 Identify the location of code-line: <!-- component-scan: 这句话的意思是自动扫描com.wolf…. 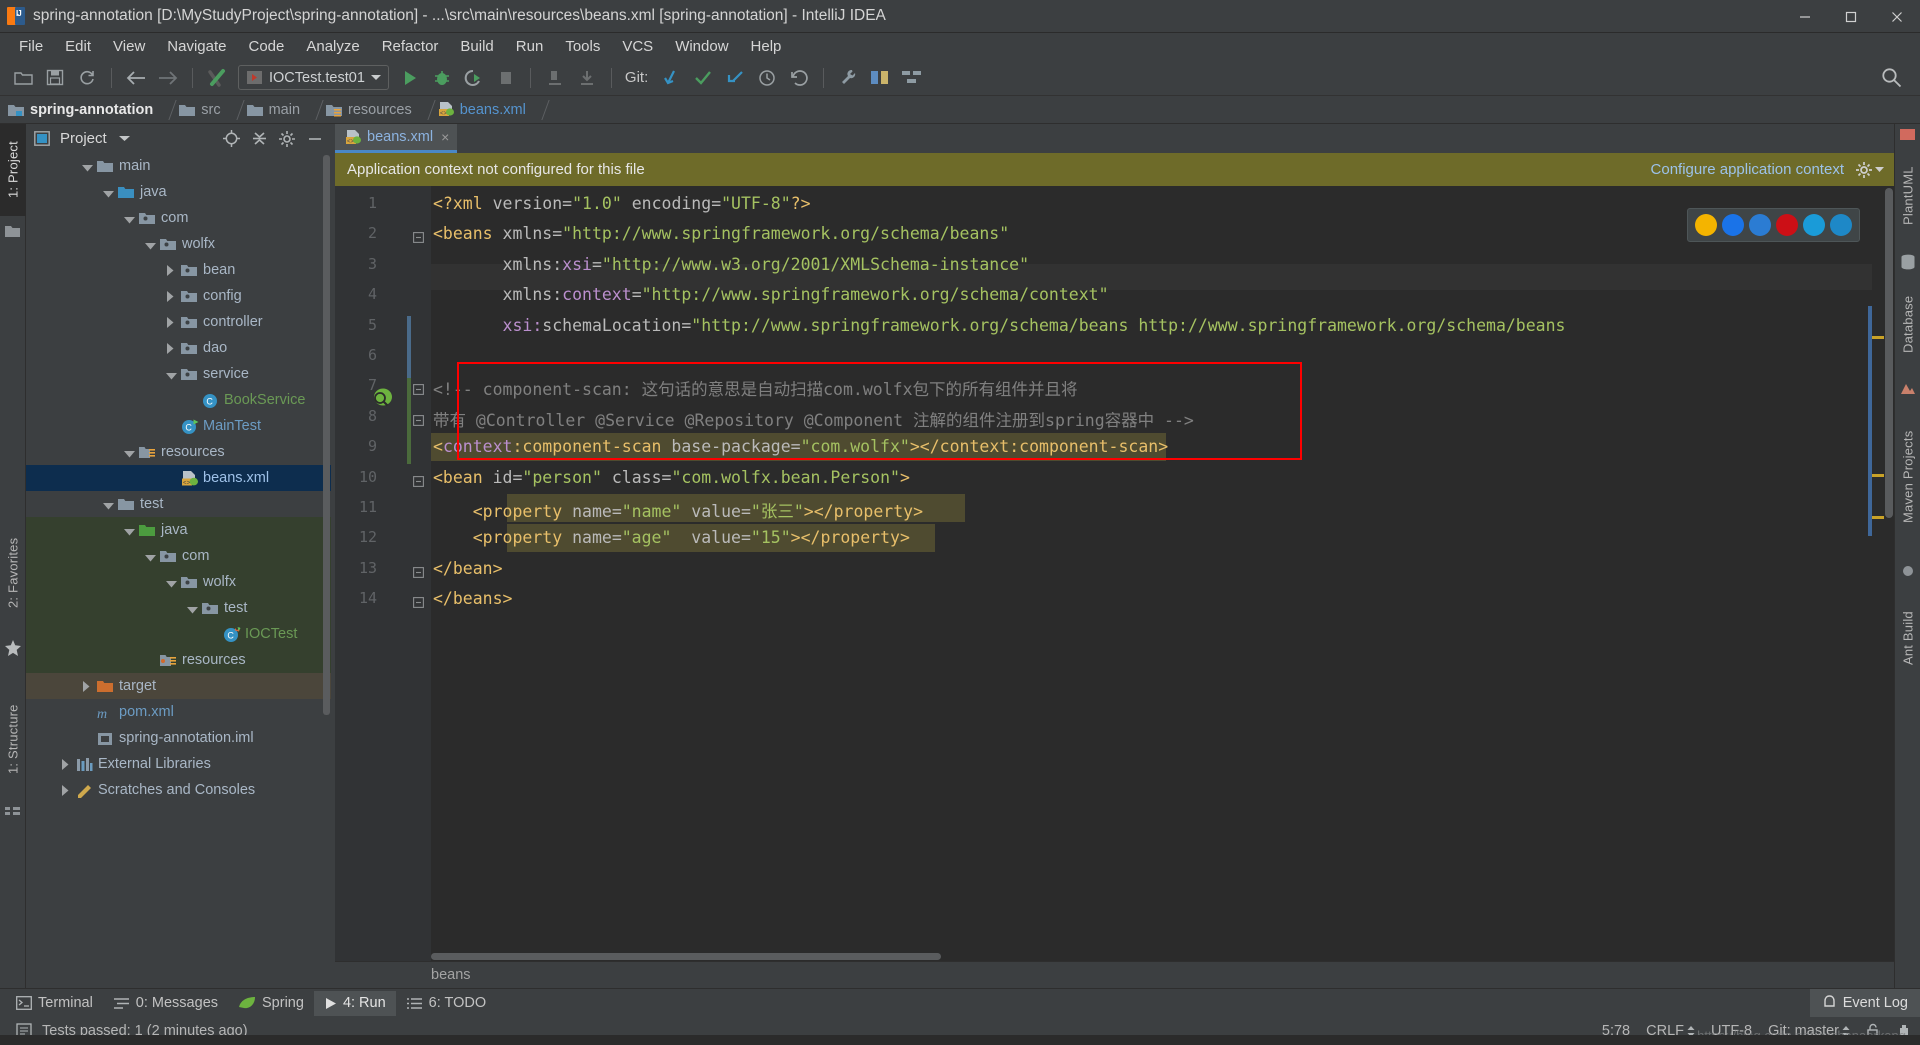
(755, 388).